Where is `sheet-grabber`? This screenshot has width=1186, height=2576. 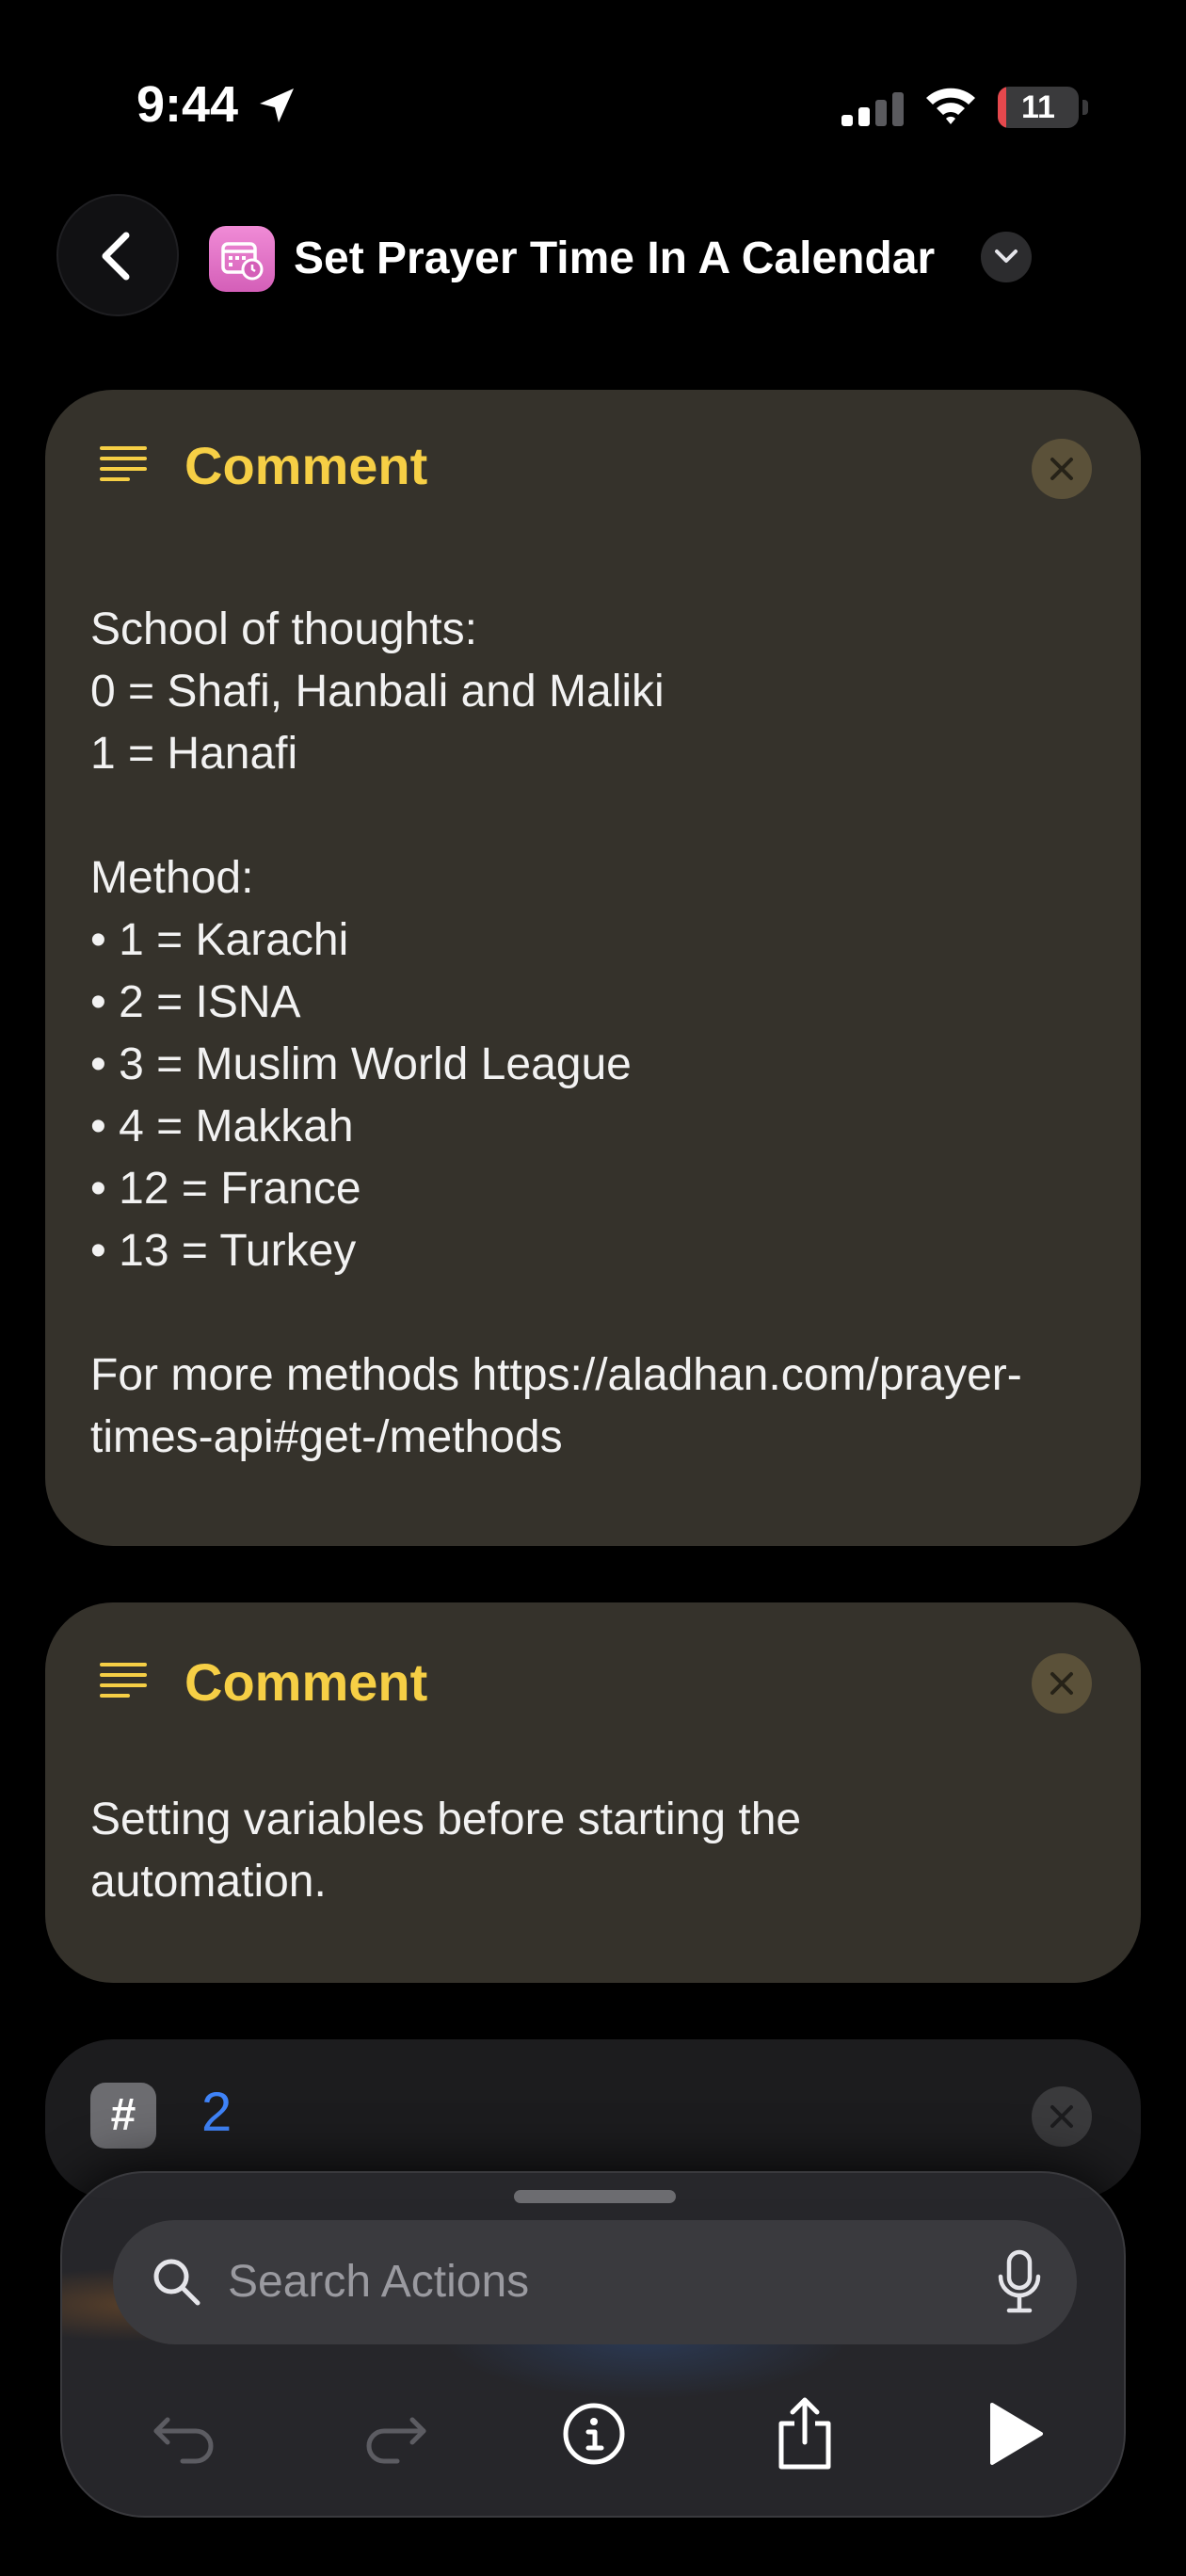
sheet-grabber is located at coordinates (595, 2196).